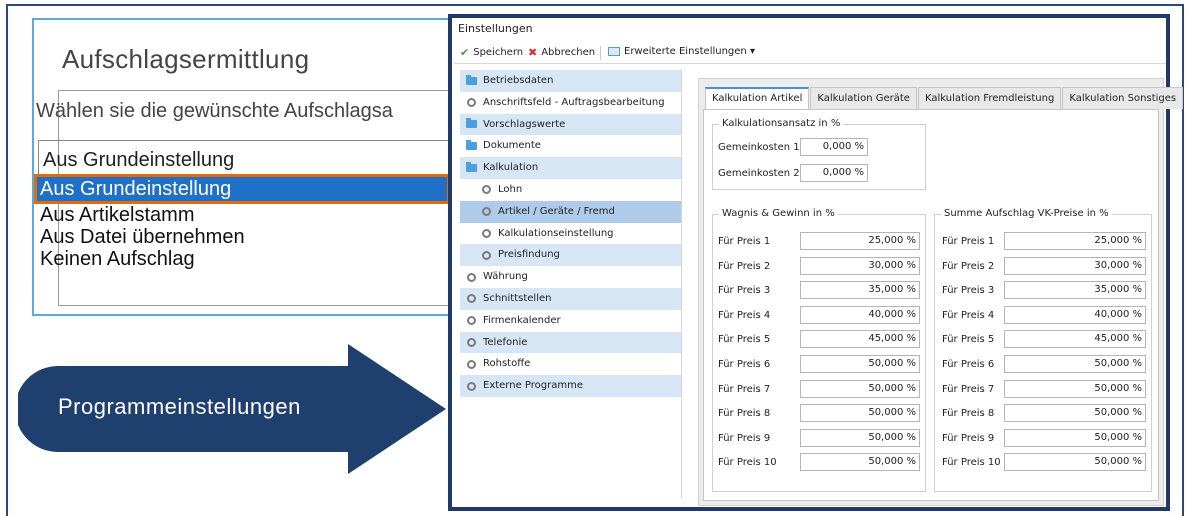 Image resolution: width=1190 pixels, height=516 pixels. What do you see at coordinates (570, 81) in the screenshot?
I see `tree-item-betriebsdaten: Betriebsdaten` at bounding box center [570, 81].